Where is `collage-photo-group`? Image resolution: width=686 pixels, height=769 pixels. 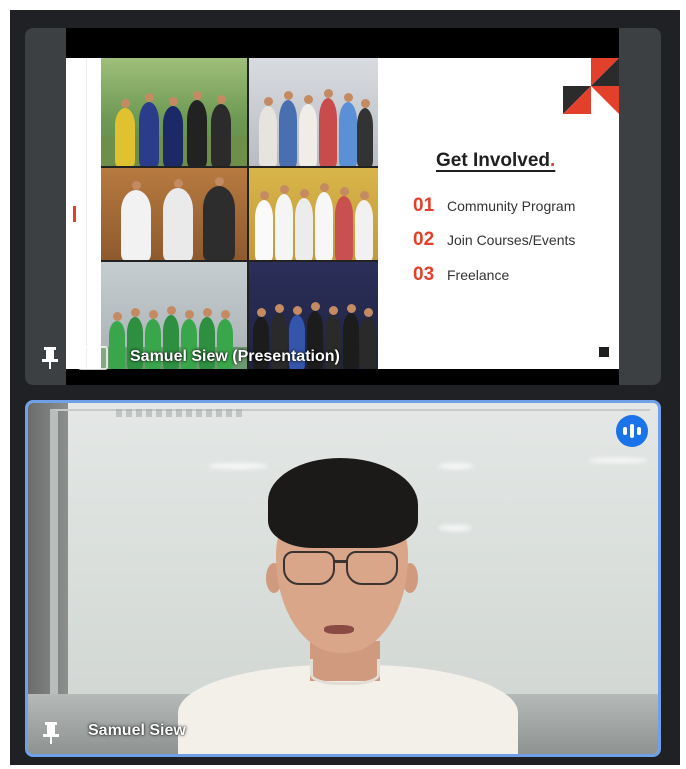
collage-photo-group is located at coordinates (313, 112).